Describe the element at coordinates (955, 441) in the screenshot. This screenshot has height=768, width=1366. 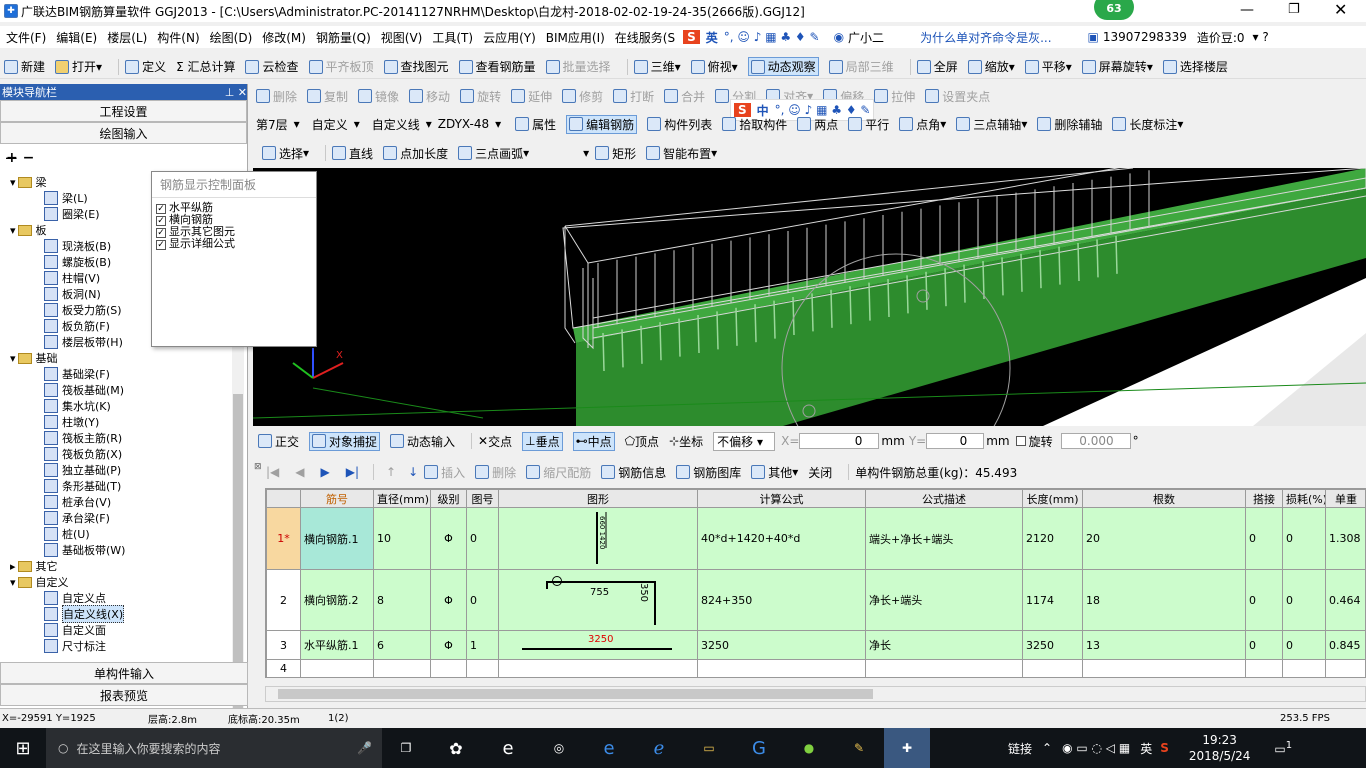
I see `y-input: 0` at that location.